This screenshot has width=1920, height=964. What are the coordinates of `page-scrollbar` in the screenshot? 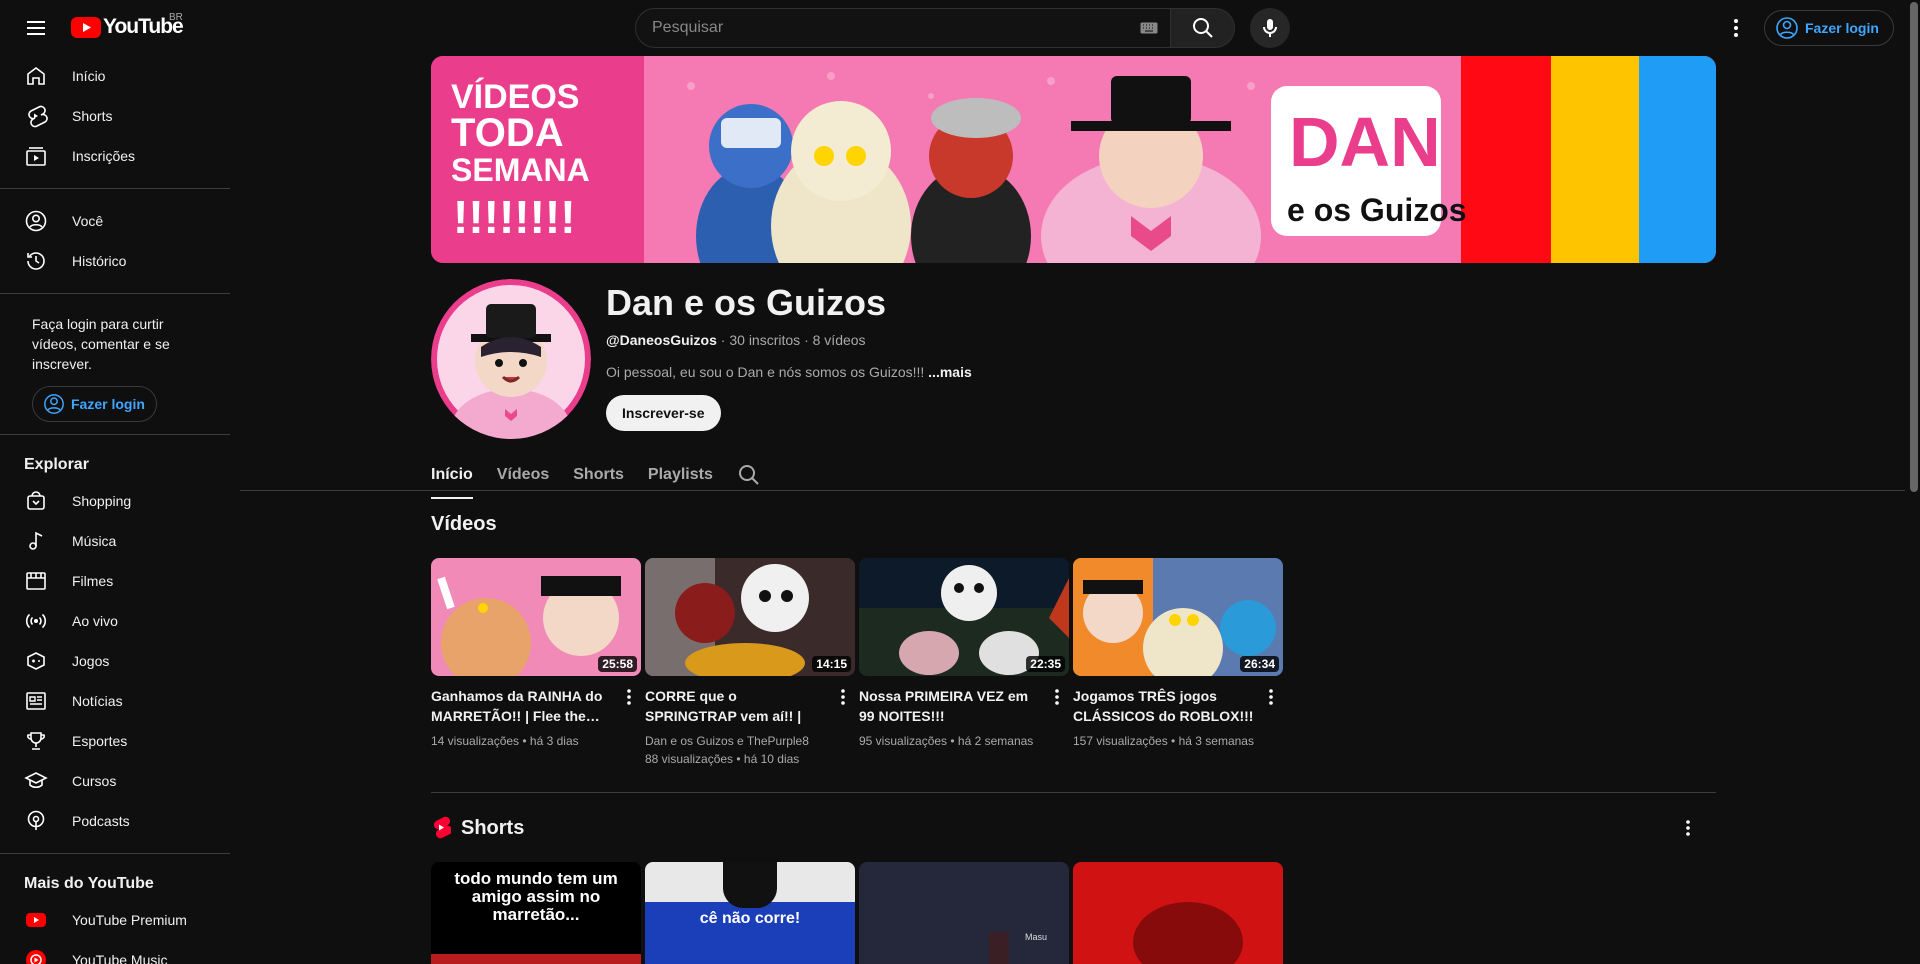 It's located at (1914, 482).